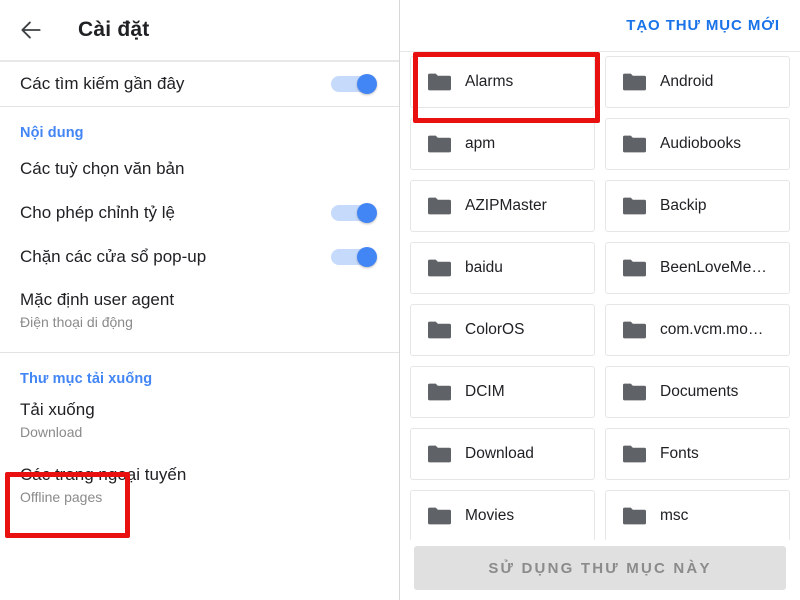 Image resolution: width=800 pixels, height=600 pixels. Describe the element at coordinates (102, 83) in the screenshot. I see `settings-row-label: Các tìm kiếm gần đây` at that location.